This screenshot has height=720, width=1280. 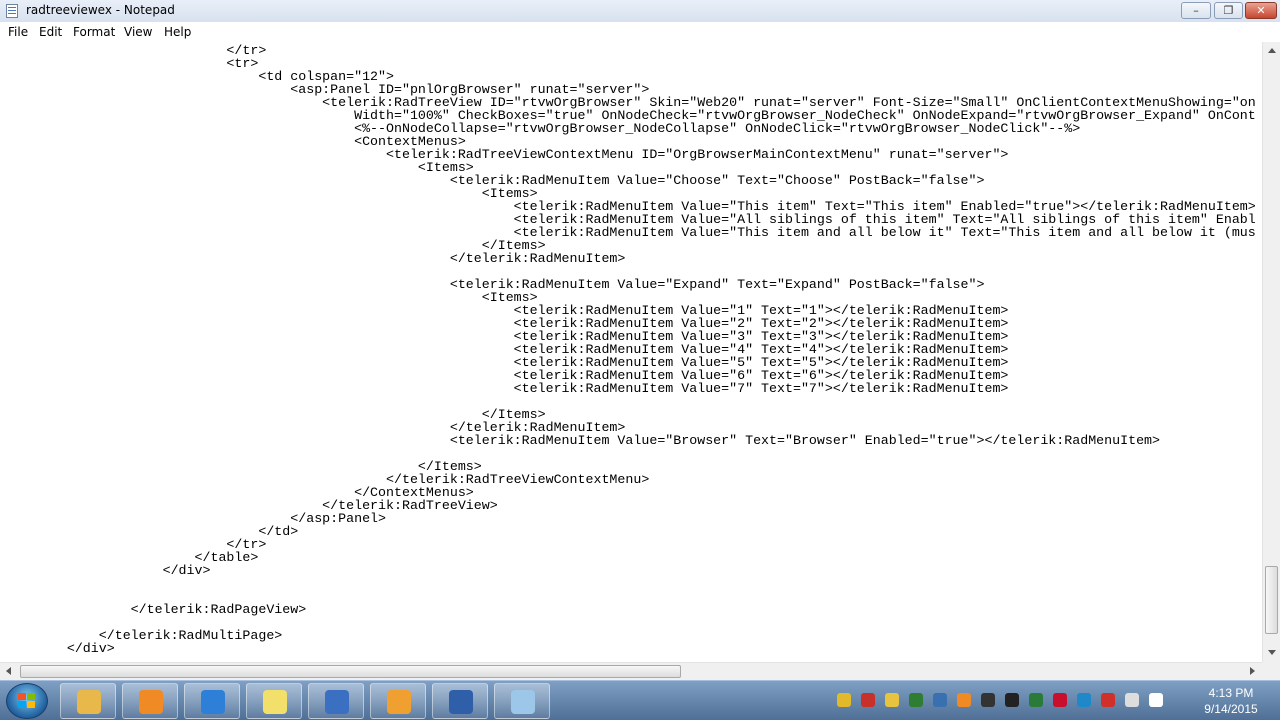 I want to click on antivirus-icon, so click(x=868, y=700).